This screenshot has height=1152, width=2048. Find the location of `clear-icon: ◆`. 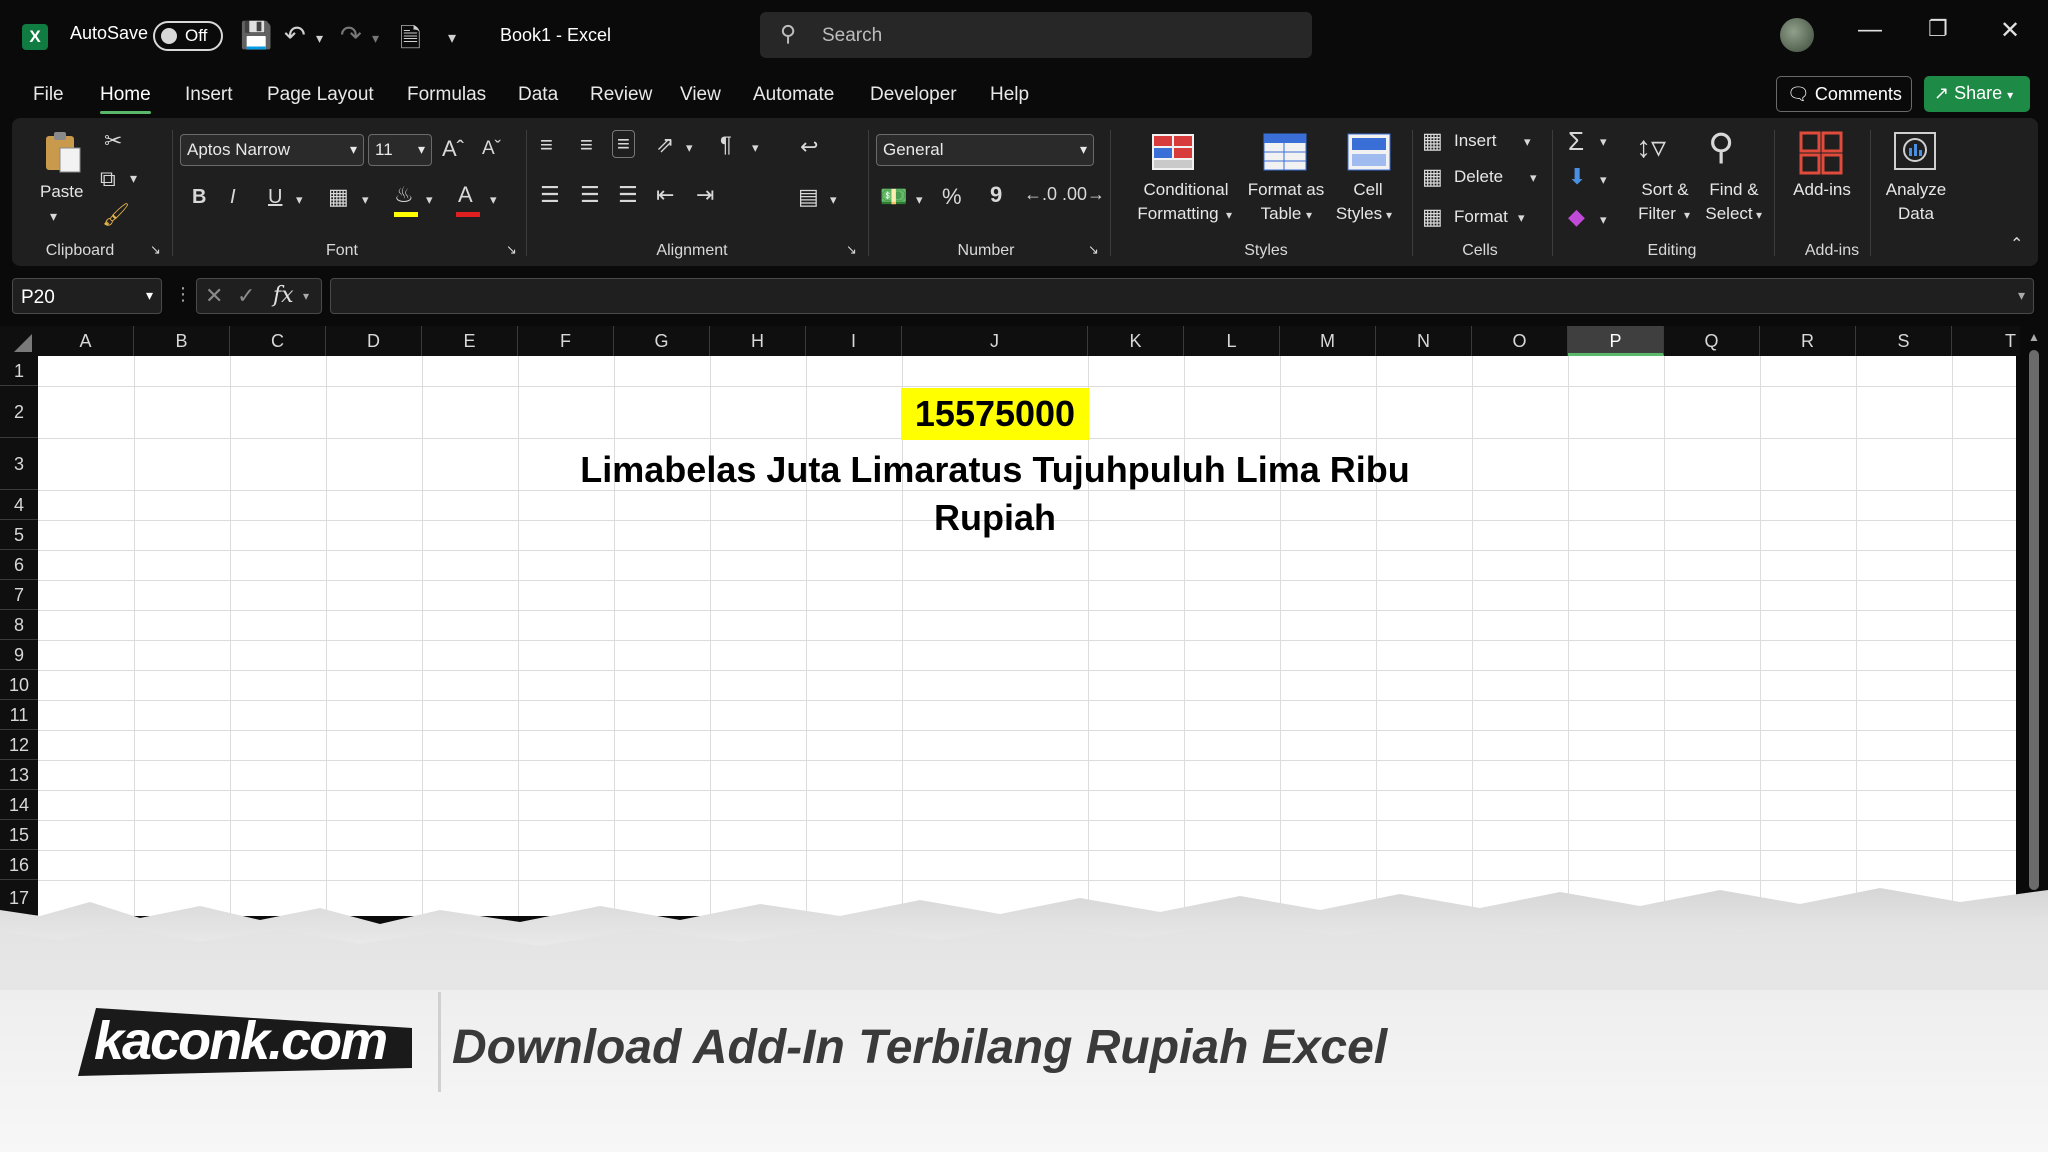

clear-icon: ◆ is located at coordinates (1576, 217).